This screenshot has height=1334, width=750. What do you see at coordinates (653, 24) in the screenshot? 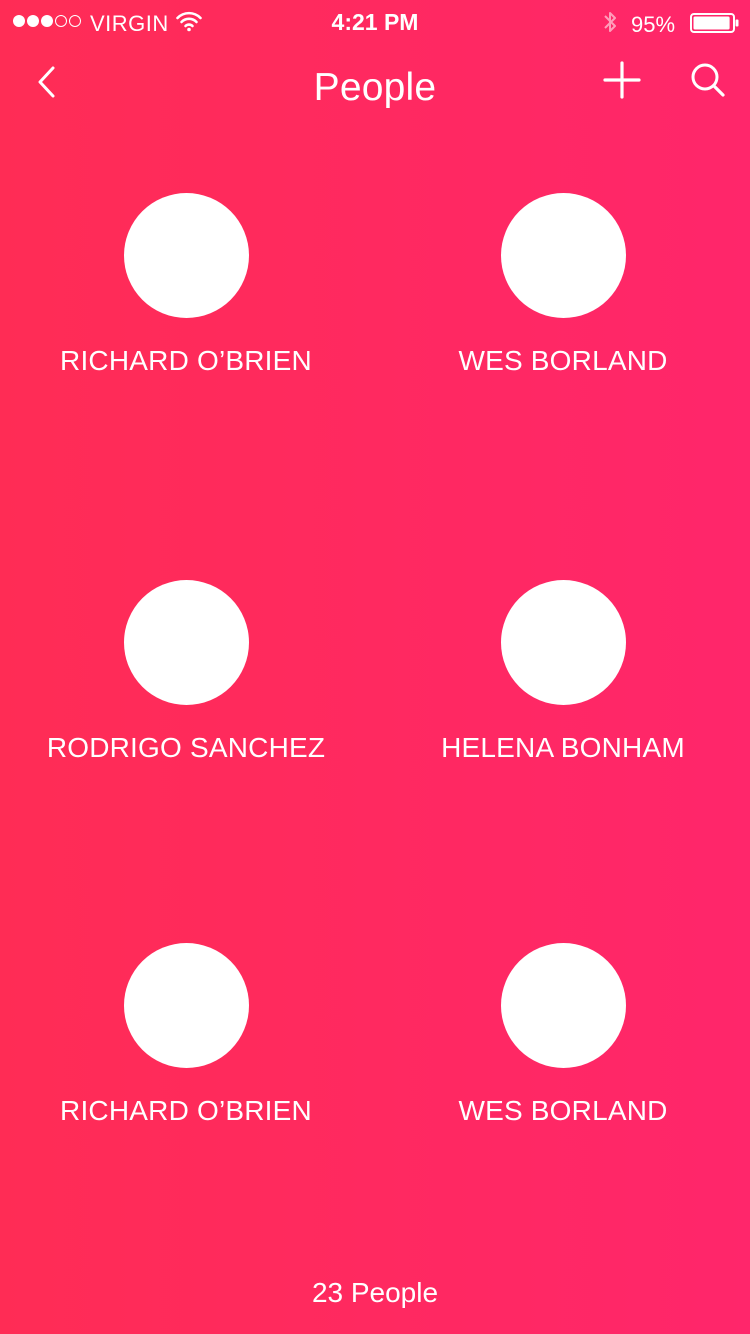
I see `battery-percent: 95%` at bounding box center [653, 24].